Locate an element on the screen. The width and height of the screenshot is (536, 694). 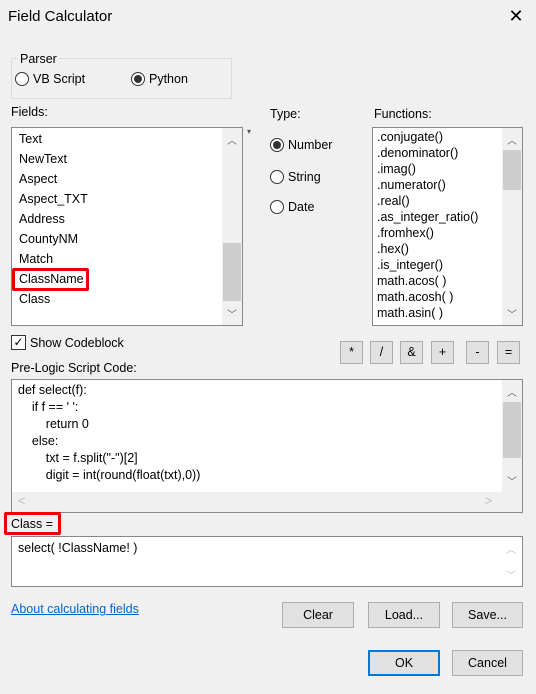
checkbox-checked-icon: ✓ is located at coordinates (18, 342).